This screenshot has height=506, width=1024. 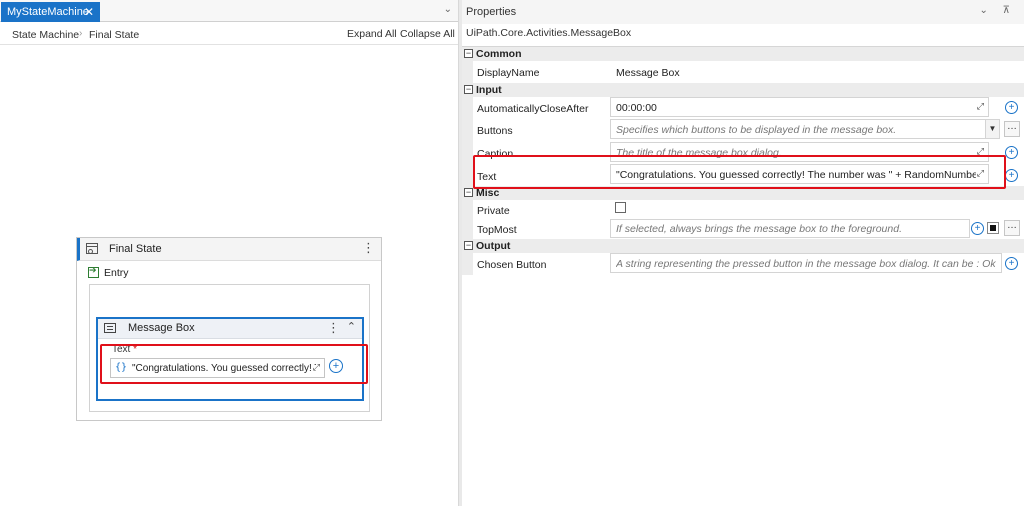 I want to click on prop-row-autoclose: AutomaticallyCloseAfter 00:00:00 ⤢ +, so click(x=743, y=108).